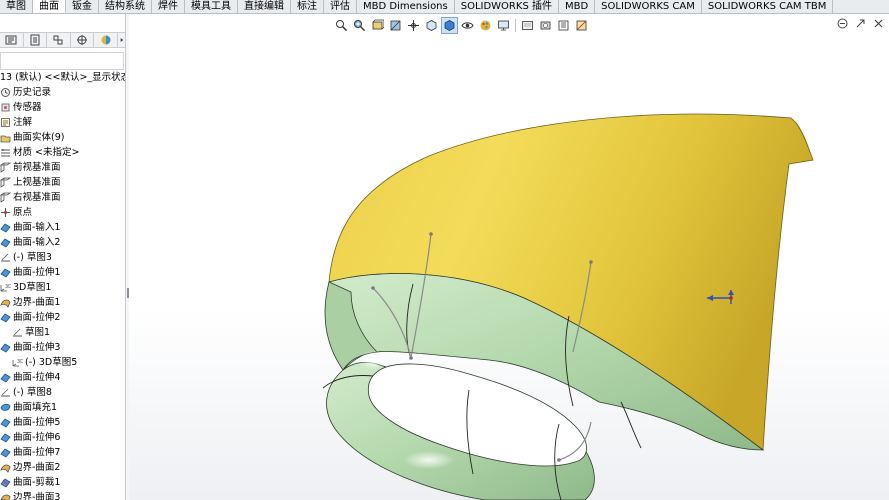 The height and width of the screenshot is (500, 889). What do you see at coordinates (527, 25) in the screenshot?
I see `view-settings-icon` at bounding box center [527, 25].